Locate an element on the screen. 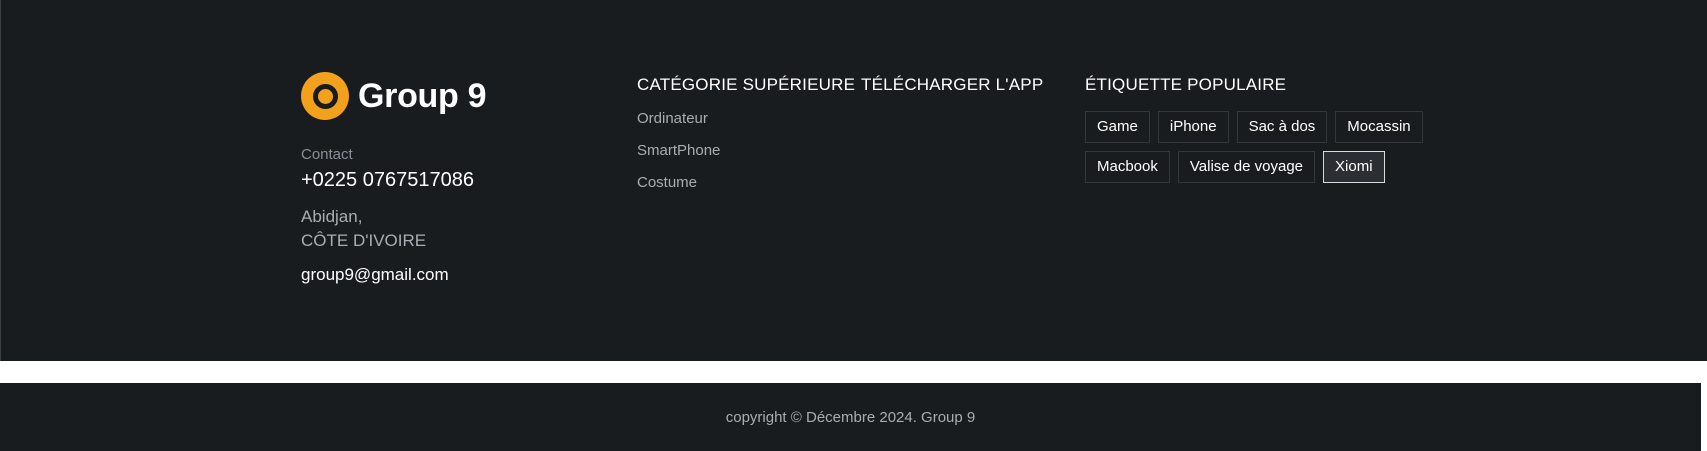  tag-mocassin: Mocassin is located at coordinates (1379, 127).